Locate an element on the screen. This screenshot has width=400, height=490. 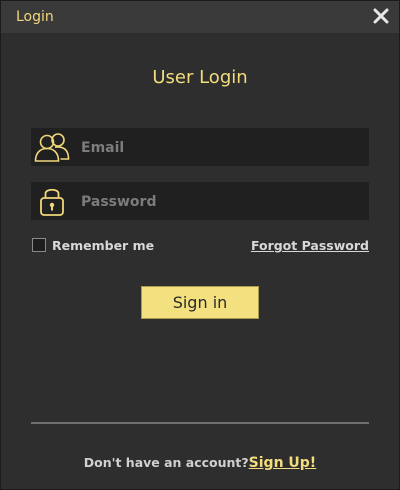
sign-in-button: Sign in is located at coordinates (200, 302).